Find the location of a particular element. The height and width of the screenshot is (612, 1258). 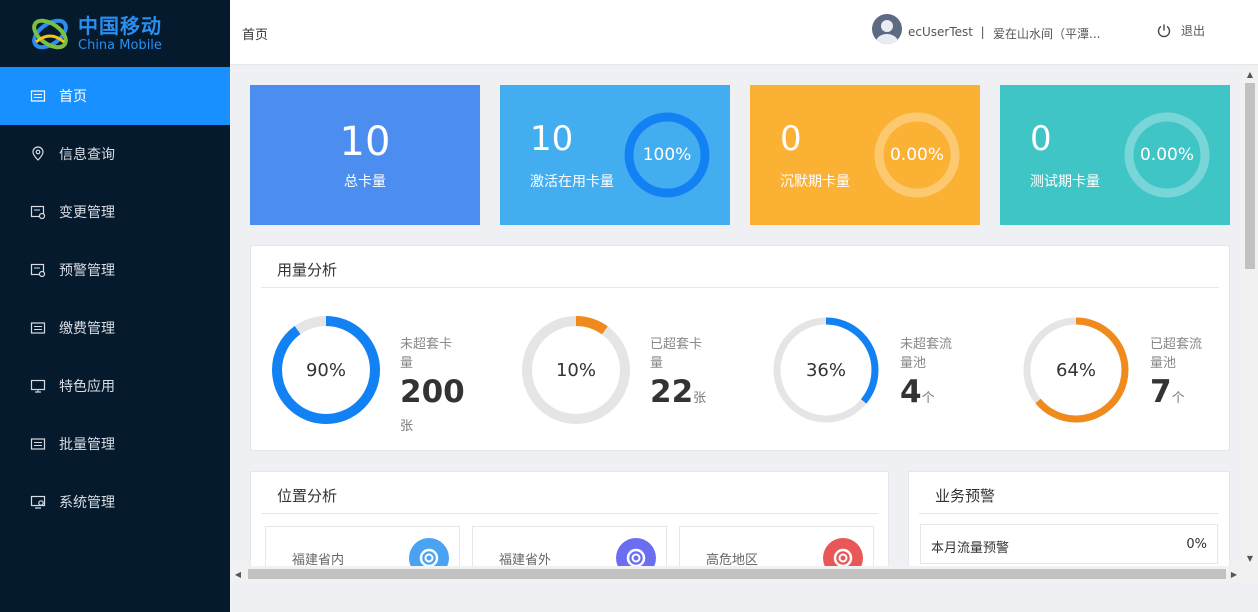

stat-percent: 0.00% is located at coordinates (916, 155).